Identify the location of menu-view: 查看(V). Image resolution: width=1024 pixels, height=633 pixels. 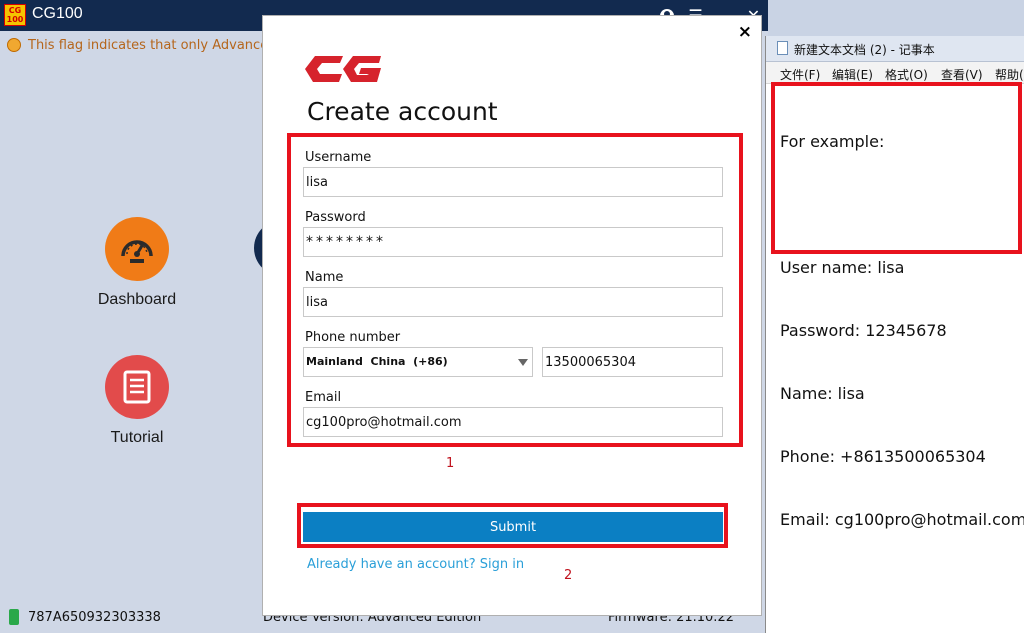
(962, 74).